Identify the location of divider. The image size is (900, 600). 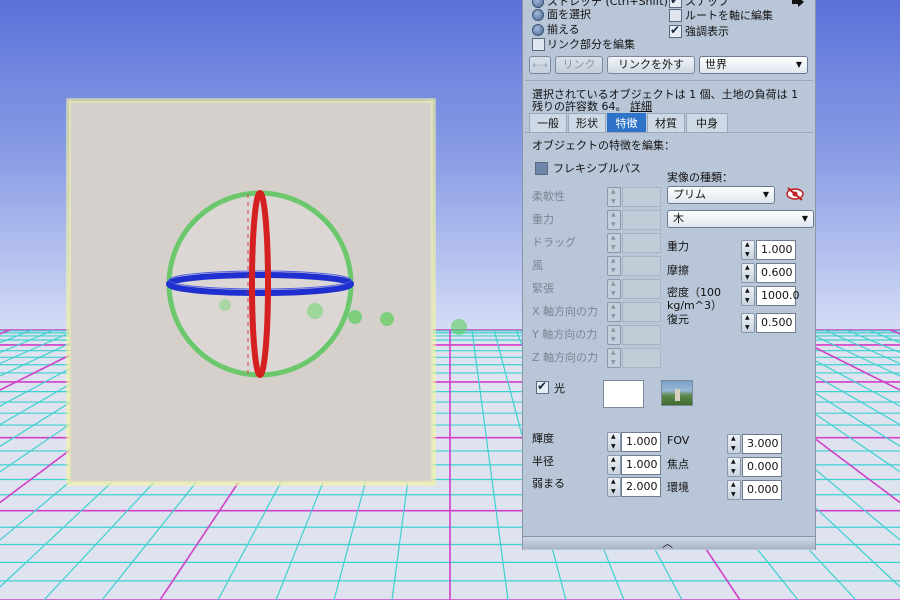
(669, 80).